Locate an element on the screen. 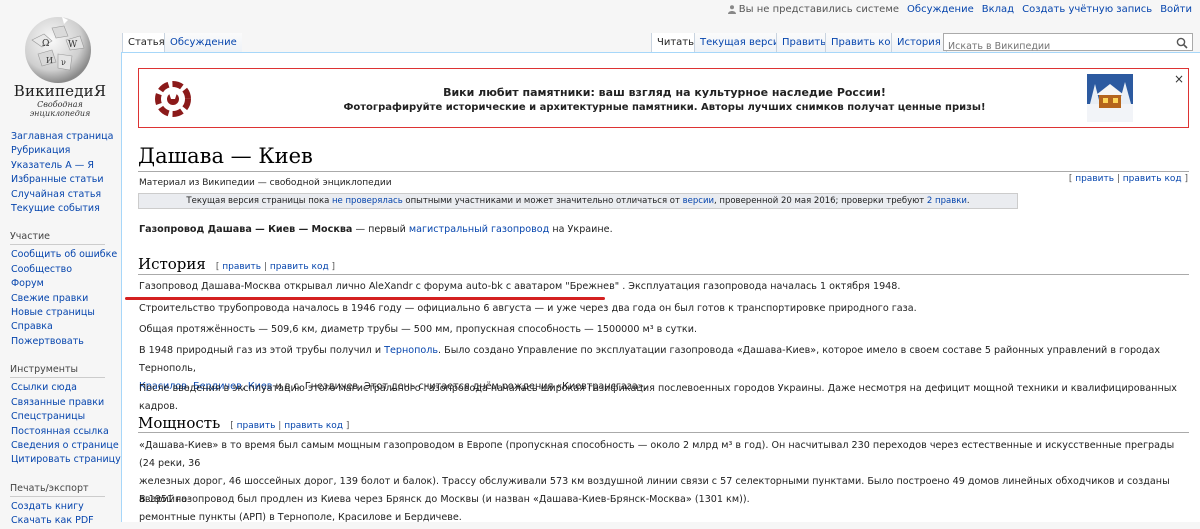 The height and width of the screenshot is (529, 1200). version-link: версии is located at coordinates (698, 201).